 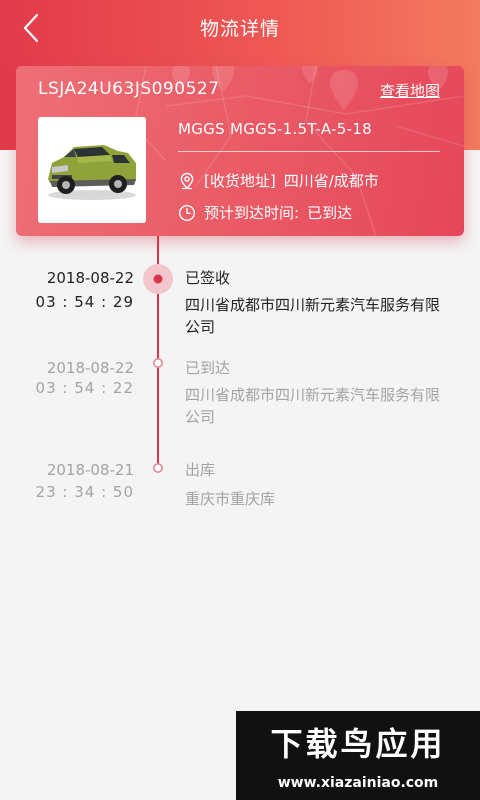 I want to click on watermark-banner: 下载鸟应用 www.xiazainiao.com, so click(x=358, y=755).